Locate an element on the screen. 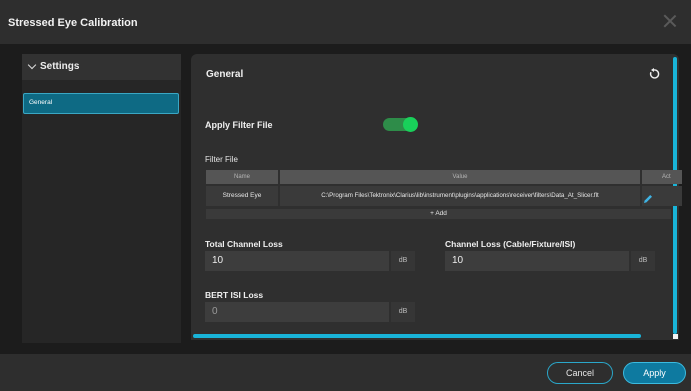 This screenshot has height=391, width=691. channel-loss-label: Channel Loss (Cable/Fixture/ISI) is located at coordinates (510, 244).